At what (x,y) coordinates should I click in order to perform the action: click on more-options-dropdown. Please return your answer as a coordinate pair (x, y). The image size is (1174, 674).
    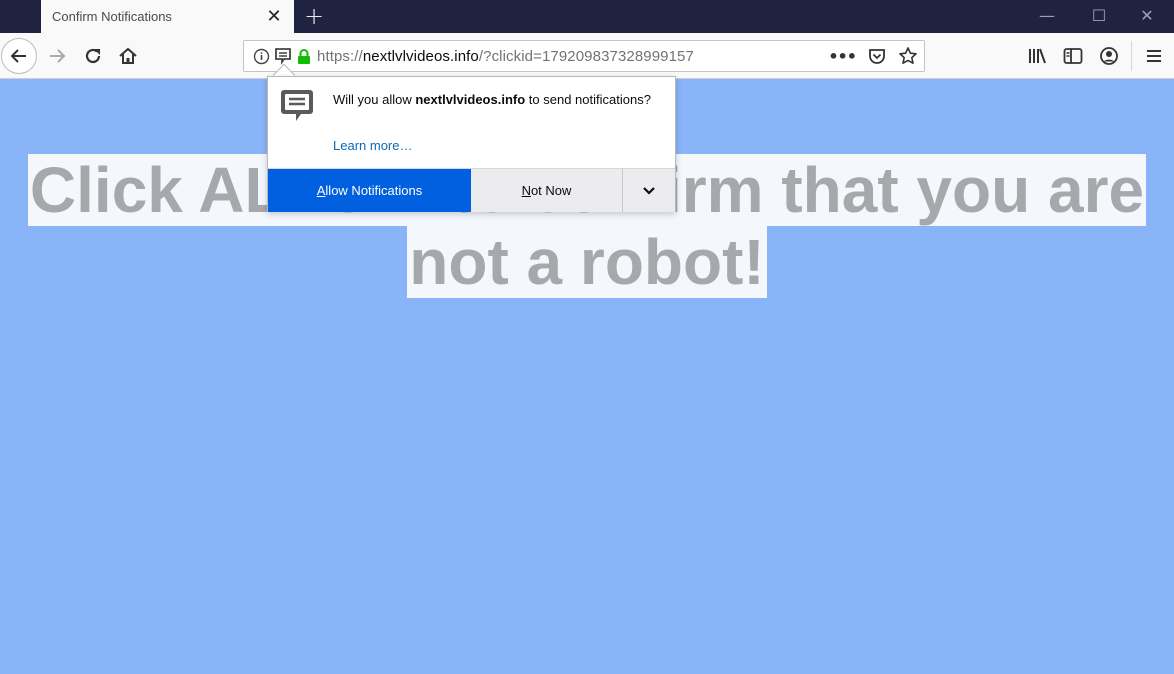
    Looking at the image, I should click on (648, 190).